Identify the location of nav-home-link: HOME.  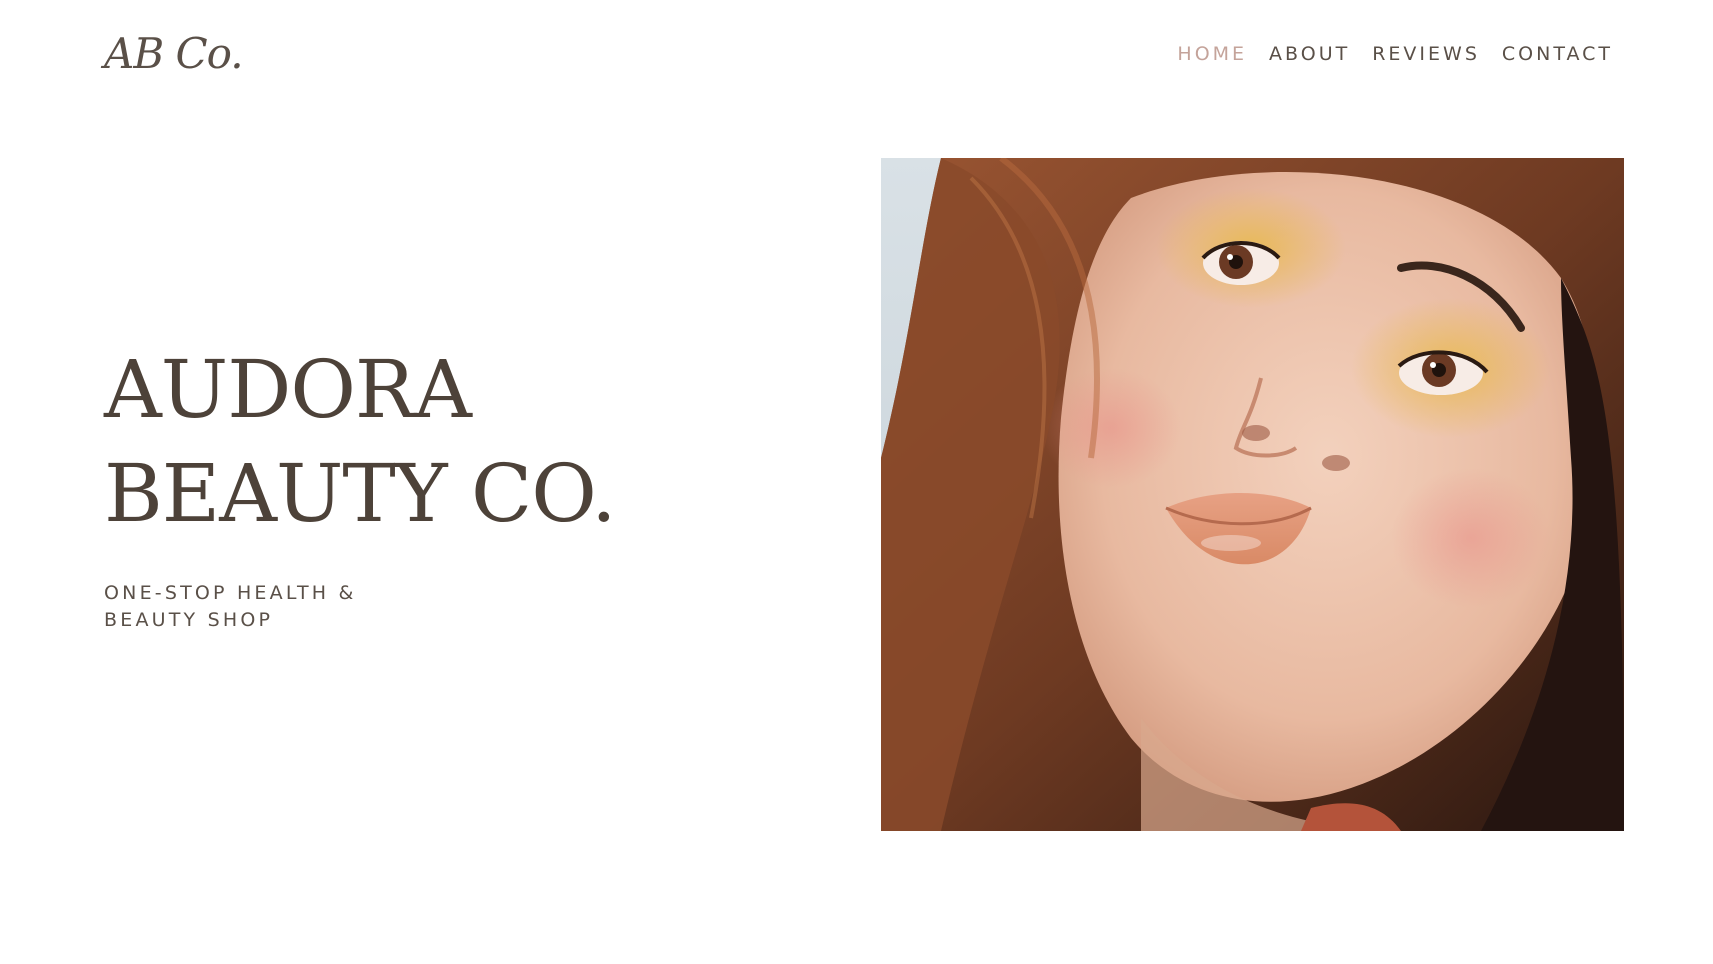
(1212, 54).